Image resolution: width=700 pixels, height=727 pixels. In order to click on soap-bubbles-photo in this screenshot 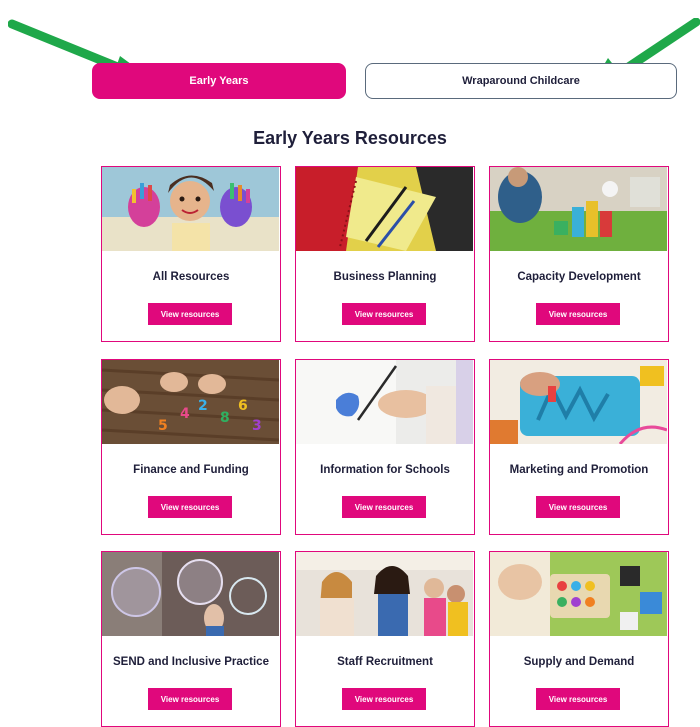, I will do `click(190, 594)`.